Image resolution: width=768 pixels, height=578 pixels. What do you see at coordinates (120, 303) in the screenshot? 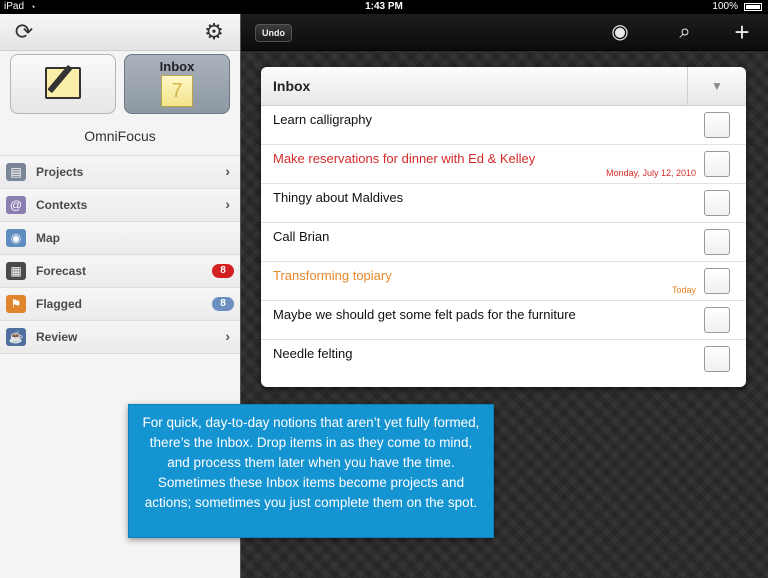
I see `sidebar-item-flagged: ⚑ Flagged 8` at bounding box center [120, 303].